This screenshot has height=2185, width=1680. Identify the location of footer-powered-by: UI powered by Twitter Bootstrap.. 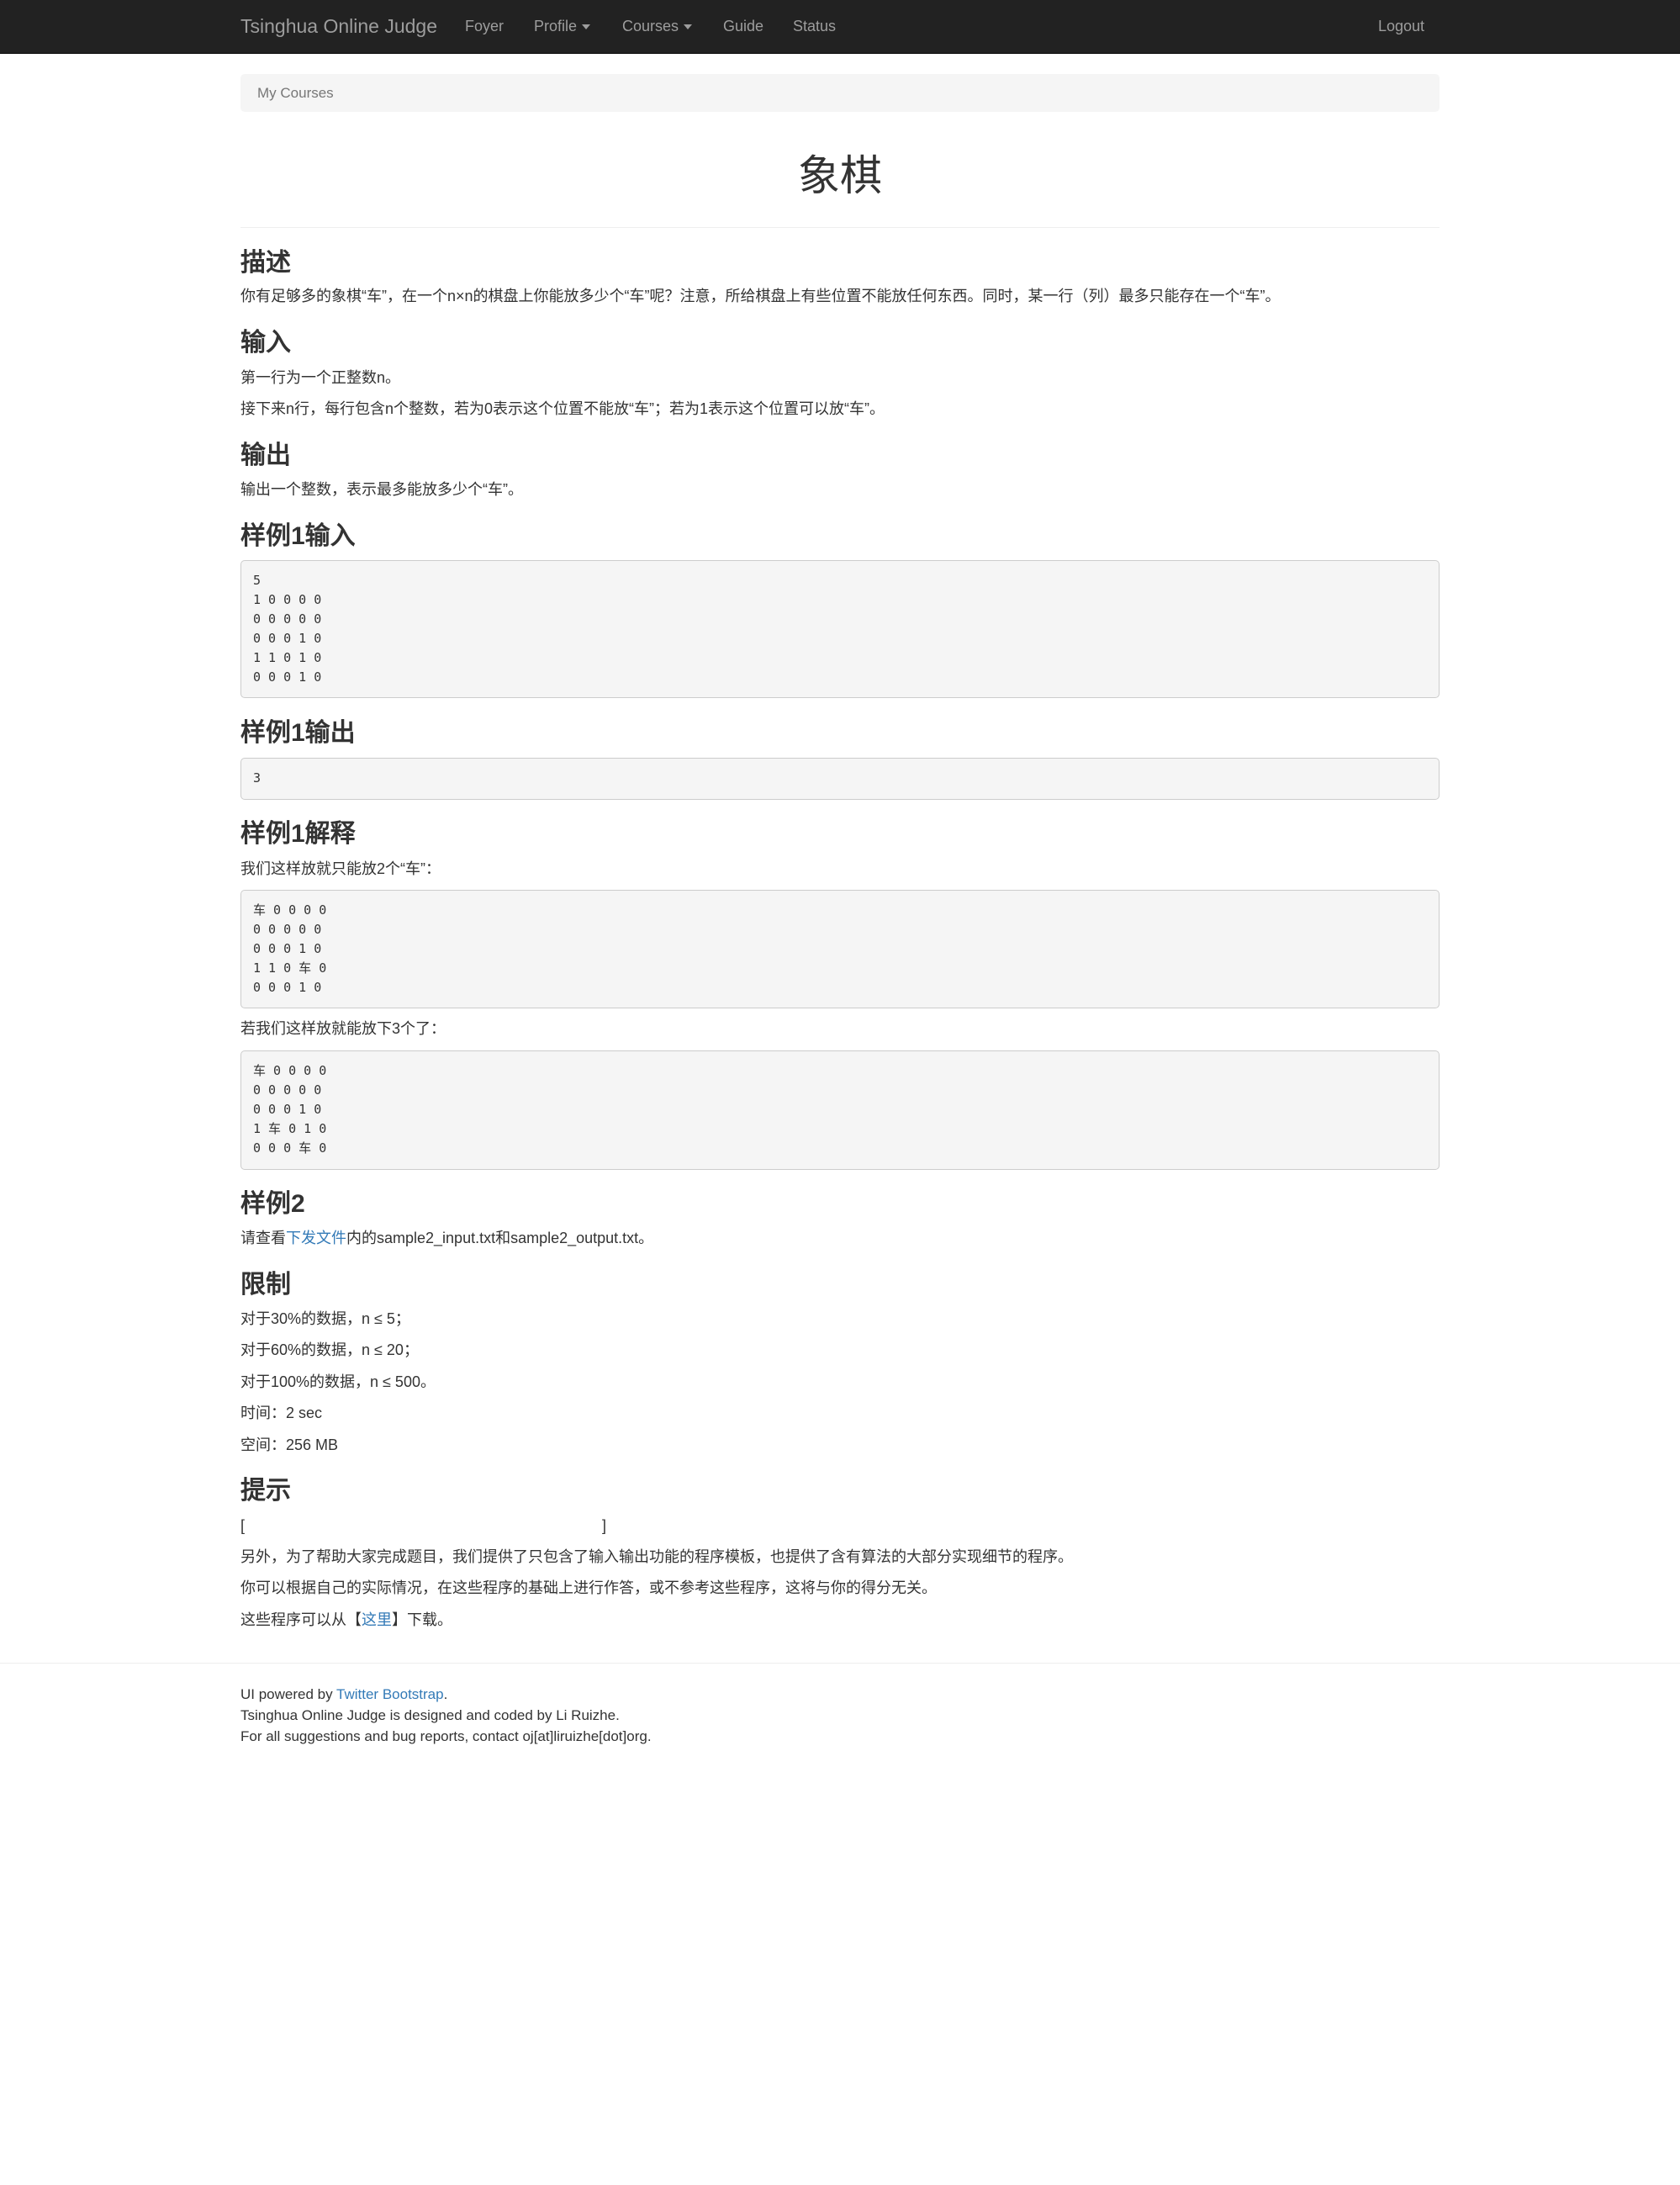
(343, 1694).